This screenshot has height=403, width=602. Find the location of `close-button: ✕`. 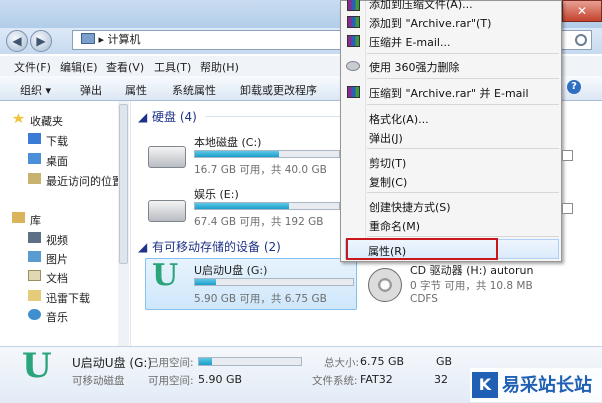

close-button: ✕ is located at coordinates (582, 11).